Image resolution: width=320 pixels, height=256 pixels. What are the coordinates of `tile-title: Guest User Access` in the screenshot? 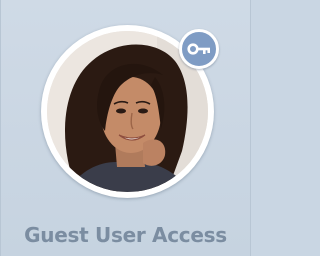 It's located at (125, 235).